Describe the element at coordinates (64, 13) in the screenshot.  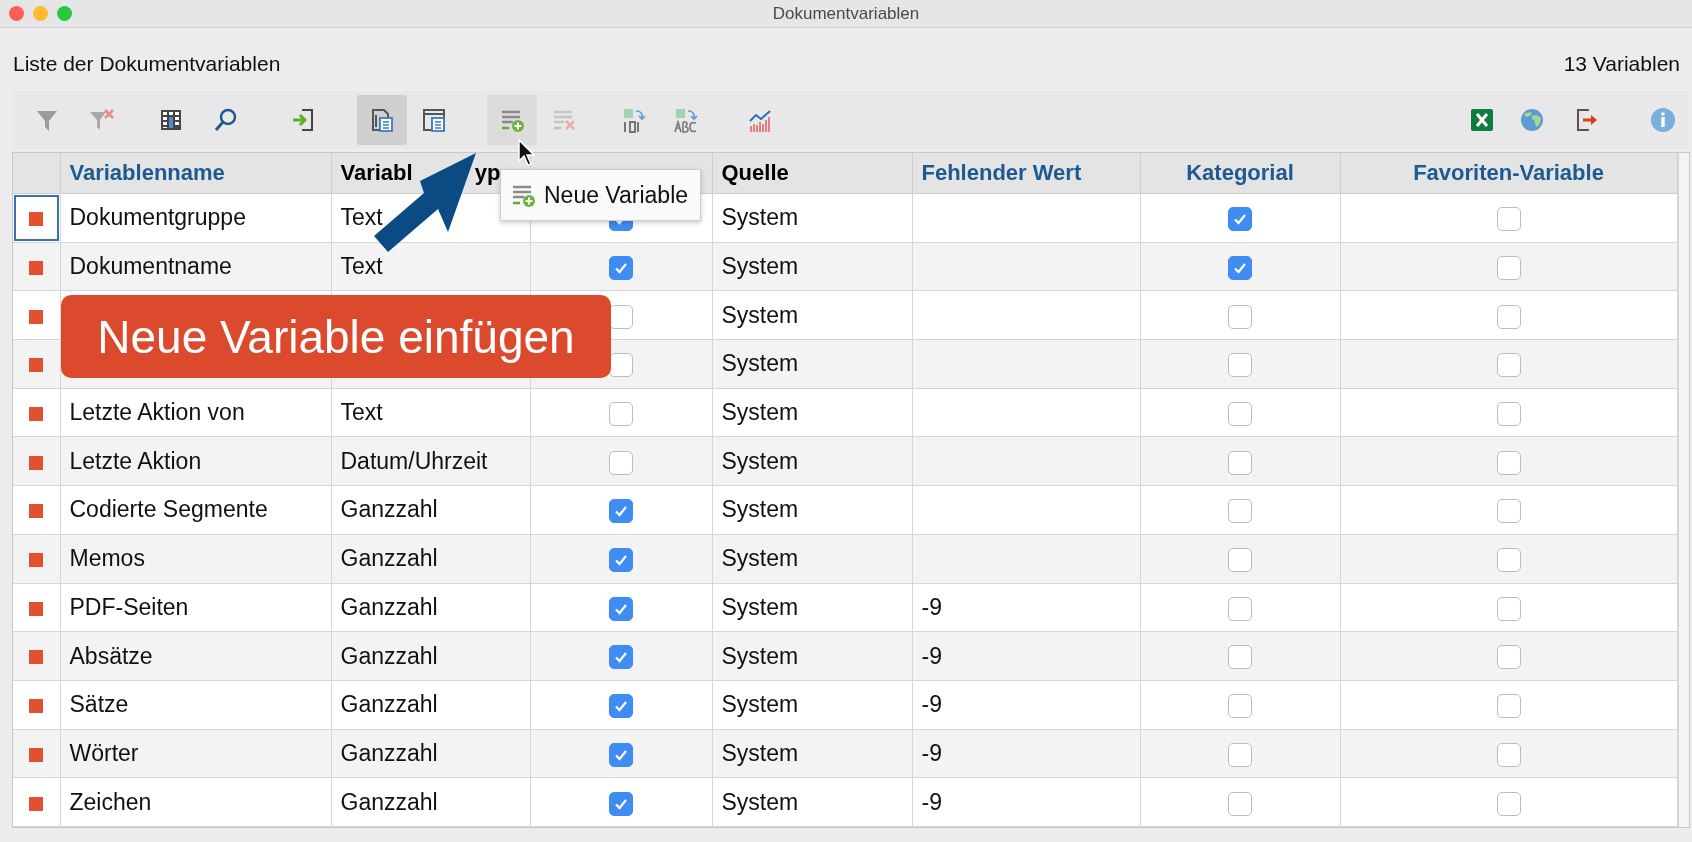
I see `zoom-button` at that location.